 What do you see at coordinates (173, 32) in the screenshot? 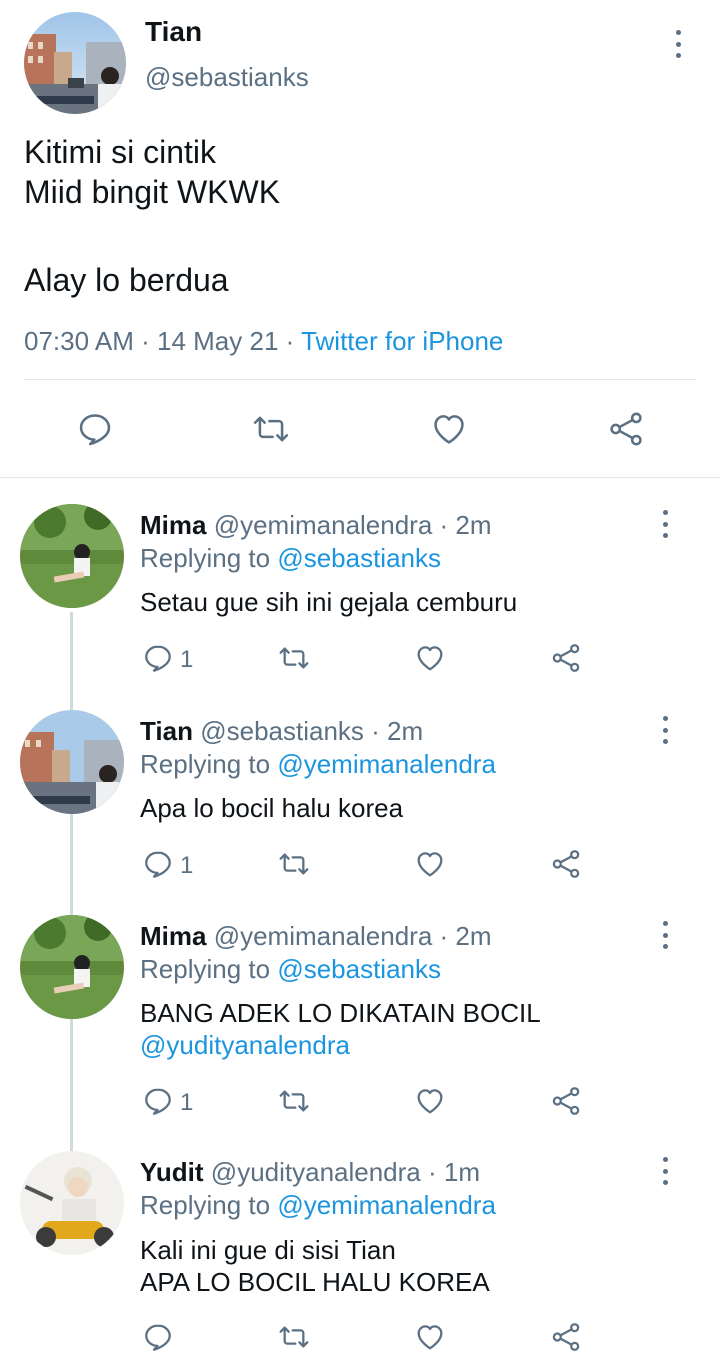
I see `author-name: Tian` at bounding box center [173, 32].